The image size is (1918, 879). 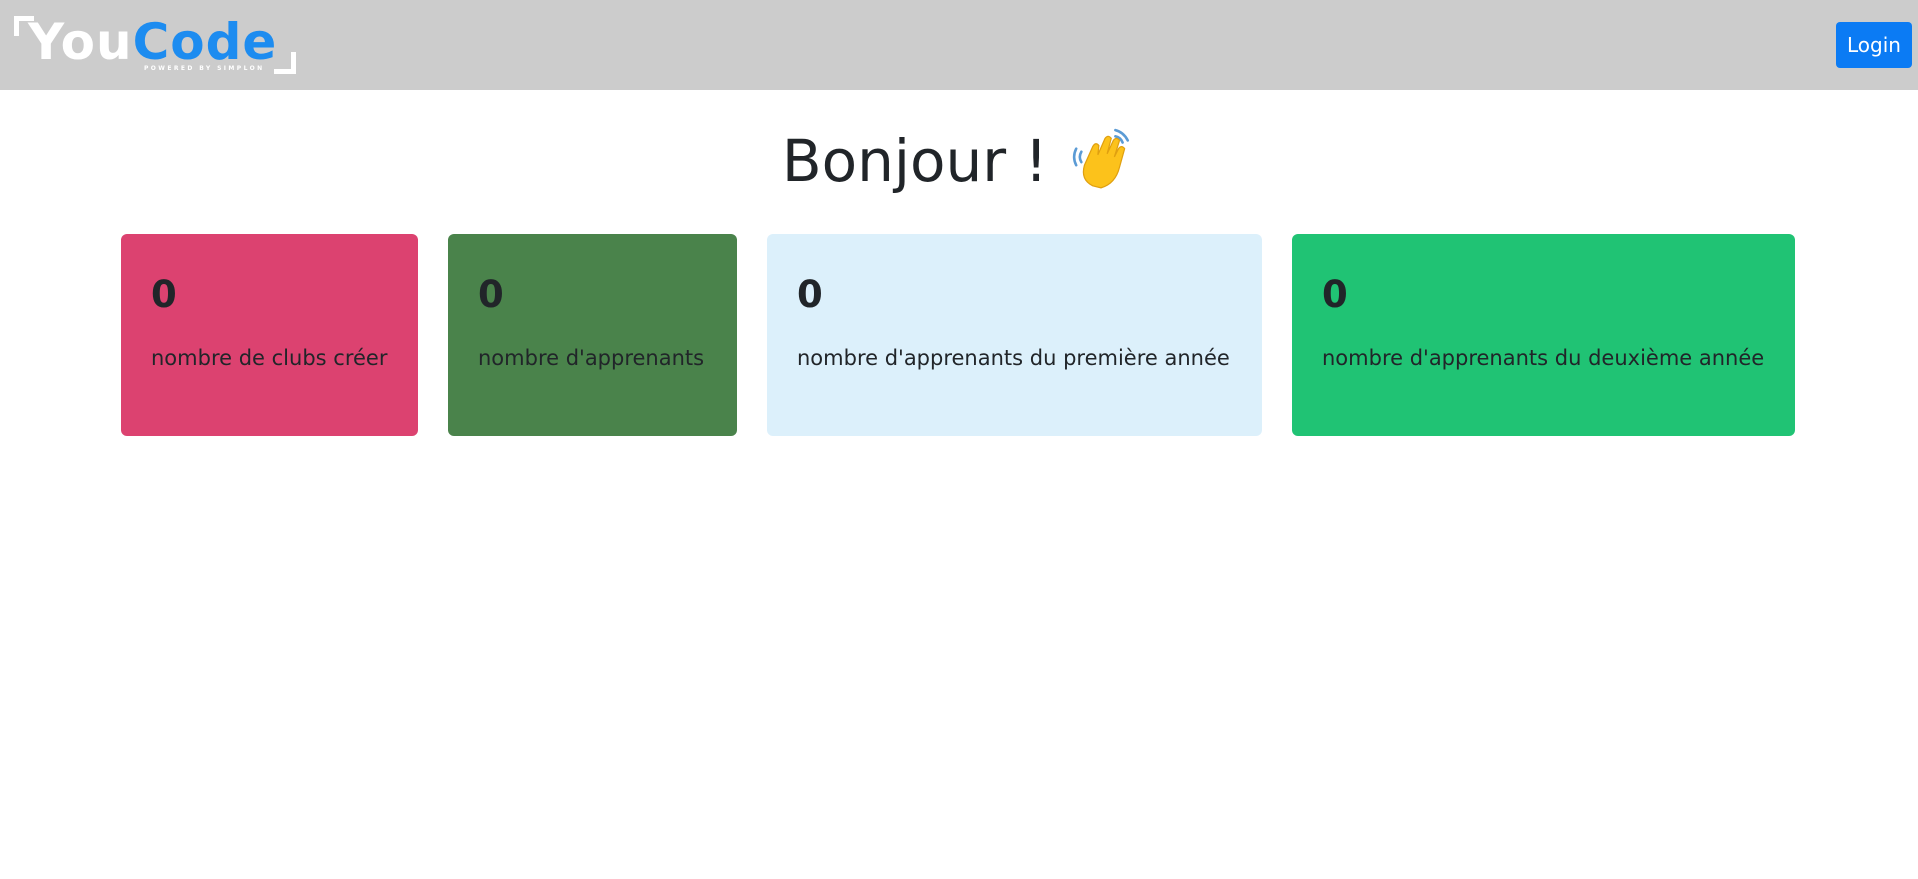 I want to click on greeting-text: Bonjour !, so click(x=914, y=161).